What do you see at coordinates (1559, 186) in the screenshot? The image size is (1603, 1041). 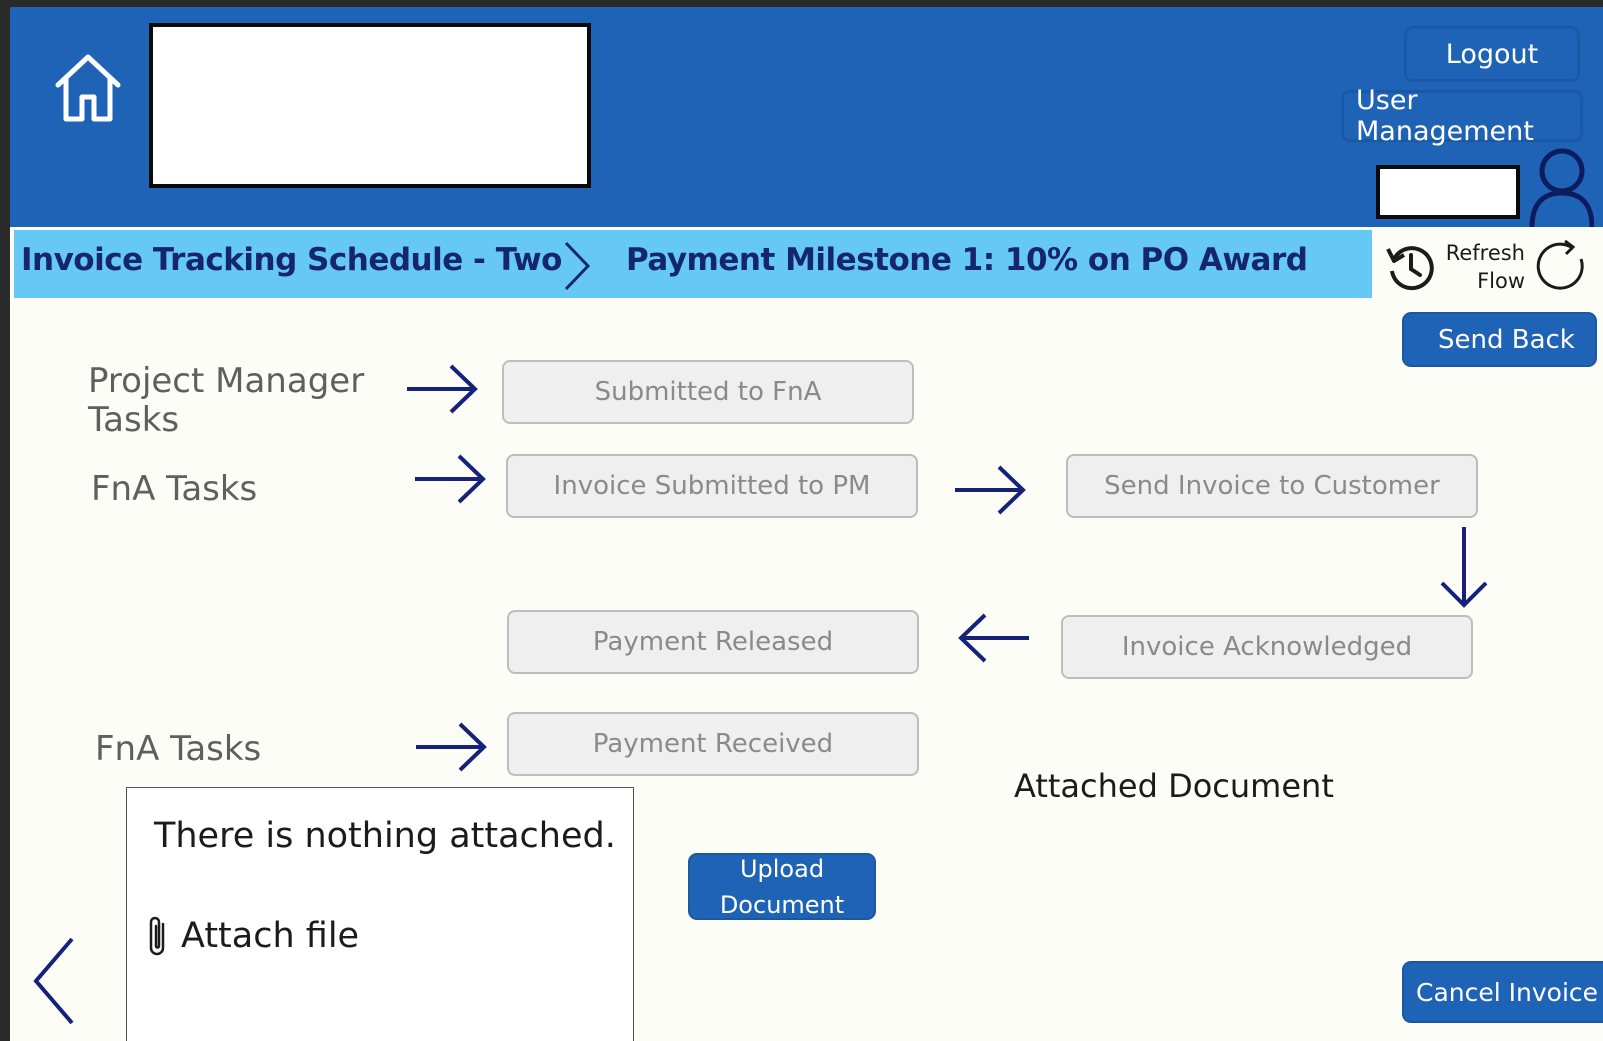 I see `user-icon` at bounding box center [1559, 186].